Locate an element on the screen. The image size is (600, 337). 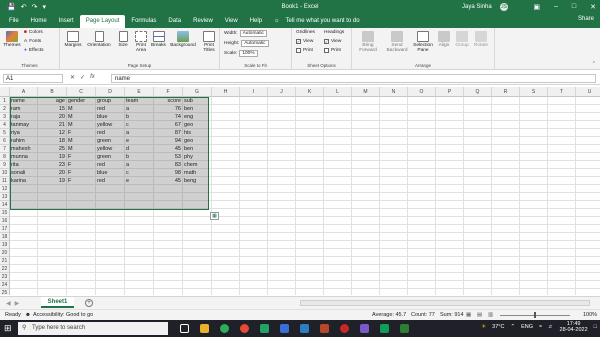
gridlines-print-checkbox: Print is located at coordinates (304, 50).